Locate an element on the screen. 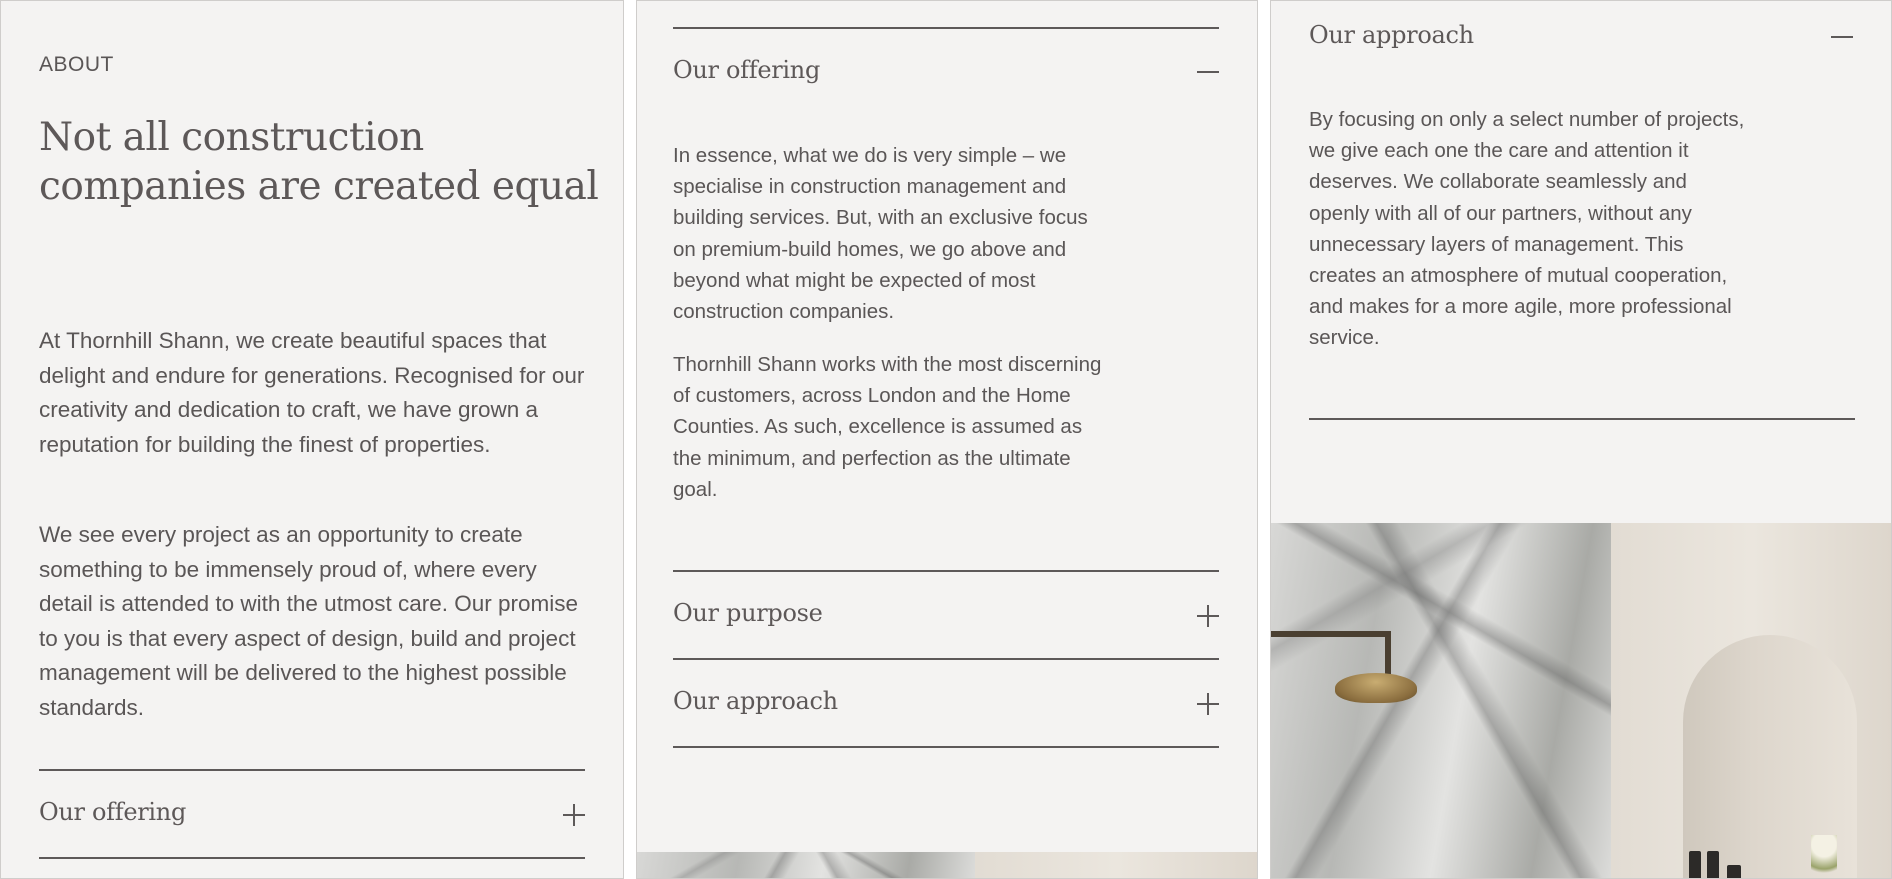 The width and height of the screenshot is (1892, 879). shower-pipe is located at coordinates (1388, 655).